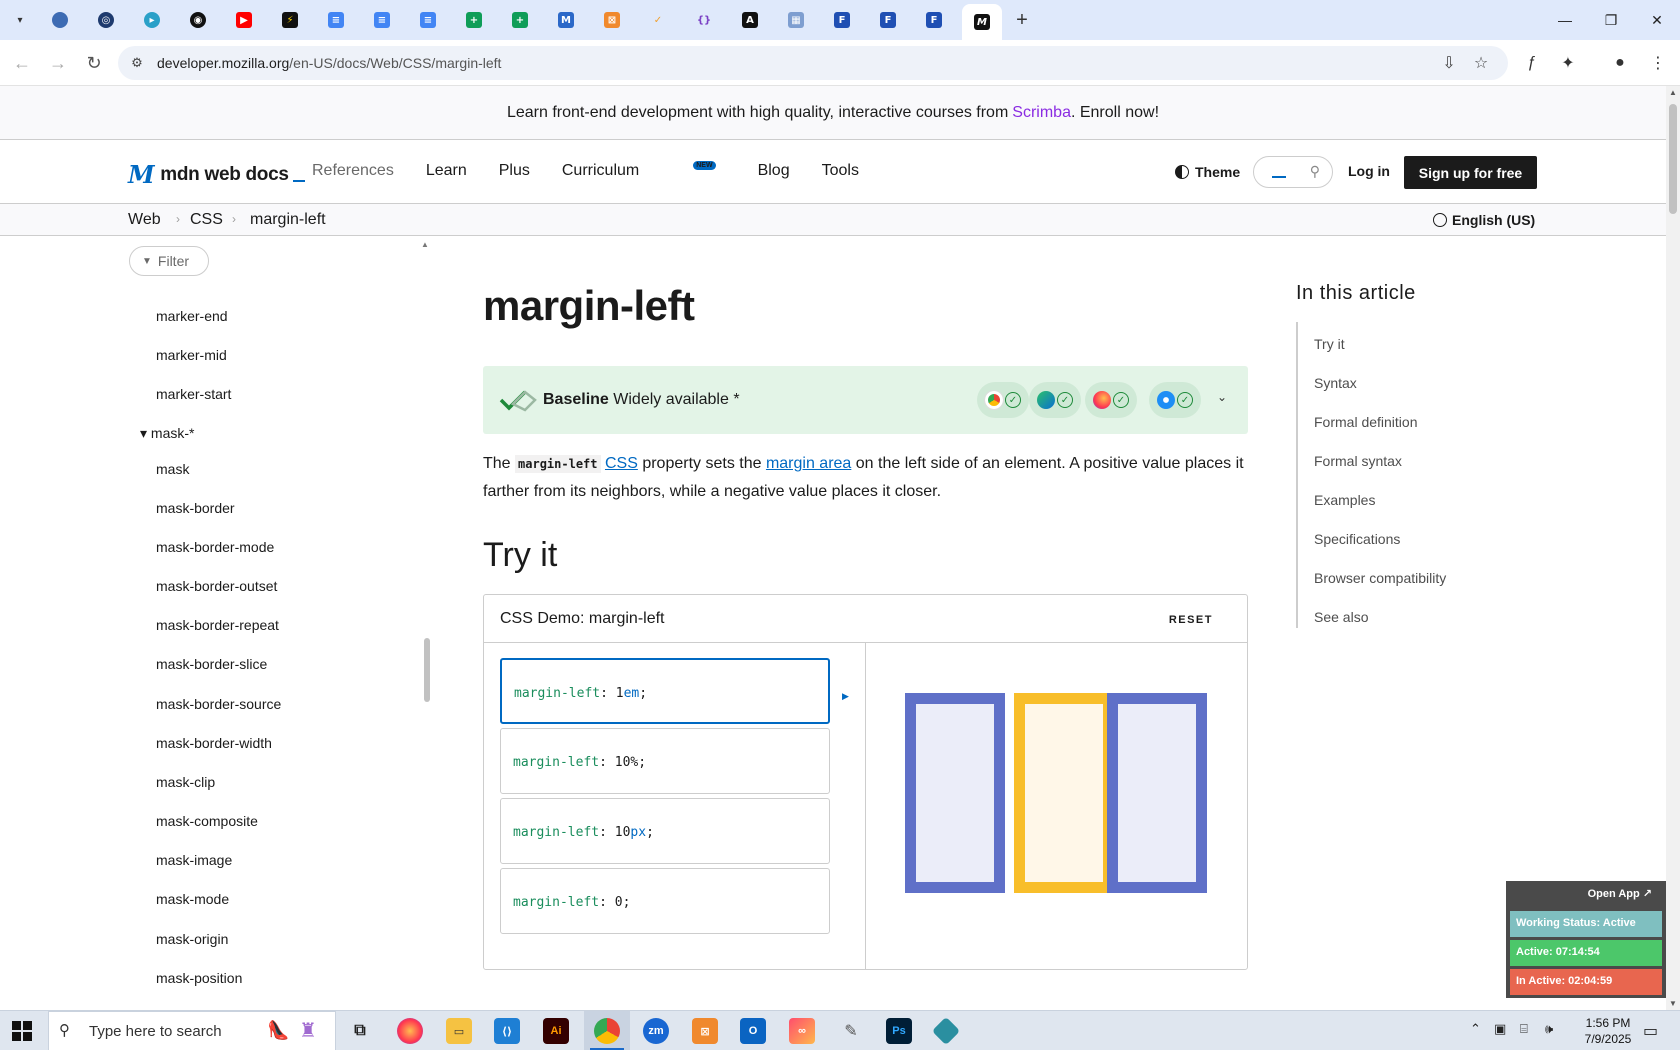 The width and height of the screenshot is (1680, 1050). I want to click on sidebar-scroll-up-icon: ▲, so click(425, 244).